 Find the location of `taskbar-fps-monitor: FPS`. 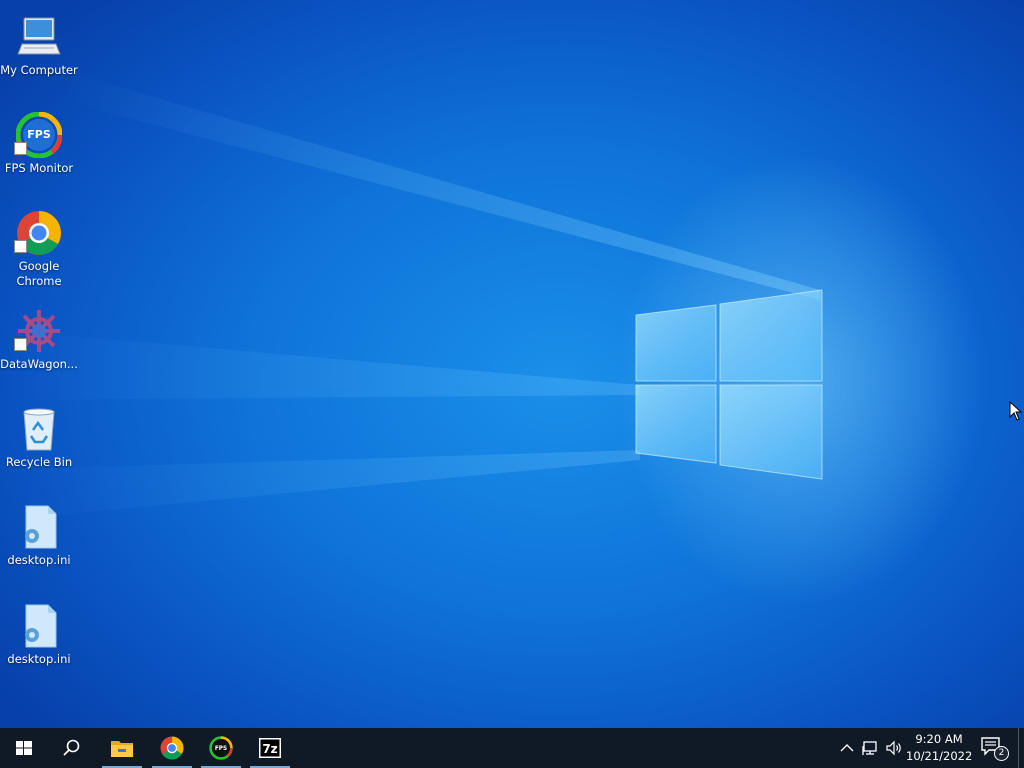

taskbar-fps-monitor: FPS is located at coordinates (221, 748).